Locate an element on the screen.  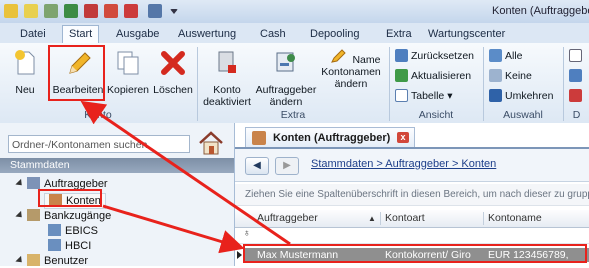
arrow-to-row is located at coordinates (173, 229).